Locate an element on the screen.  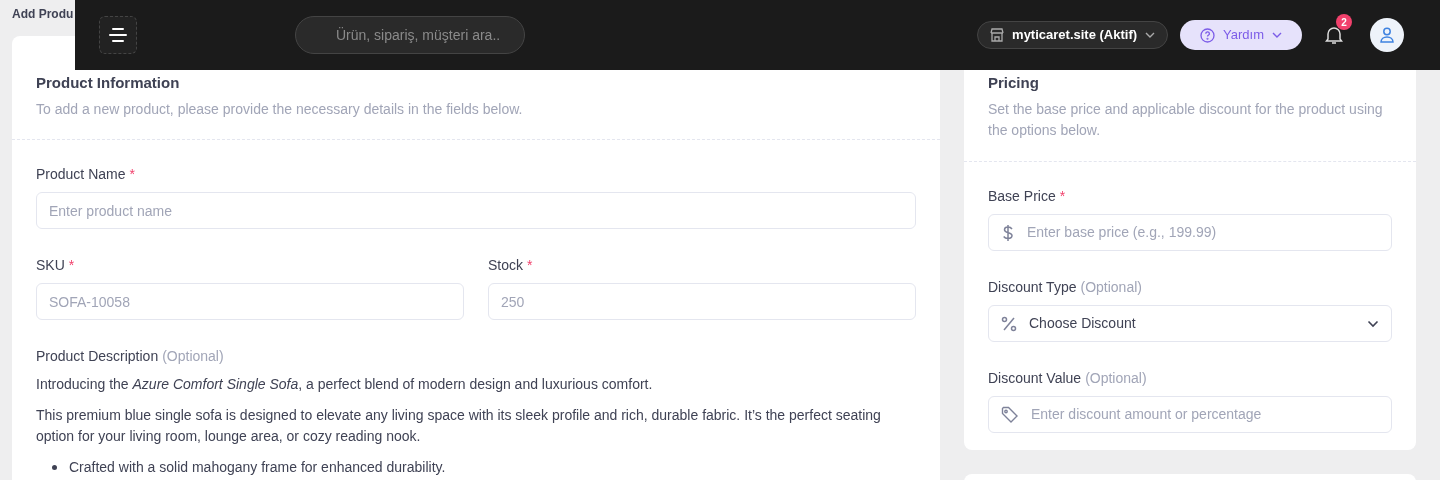
card-subtitle: To add a new product, please provide the necessary details in the fields below. is located at coordinates (280, 109).